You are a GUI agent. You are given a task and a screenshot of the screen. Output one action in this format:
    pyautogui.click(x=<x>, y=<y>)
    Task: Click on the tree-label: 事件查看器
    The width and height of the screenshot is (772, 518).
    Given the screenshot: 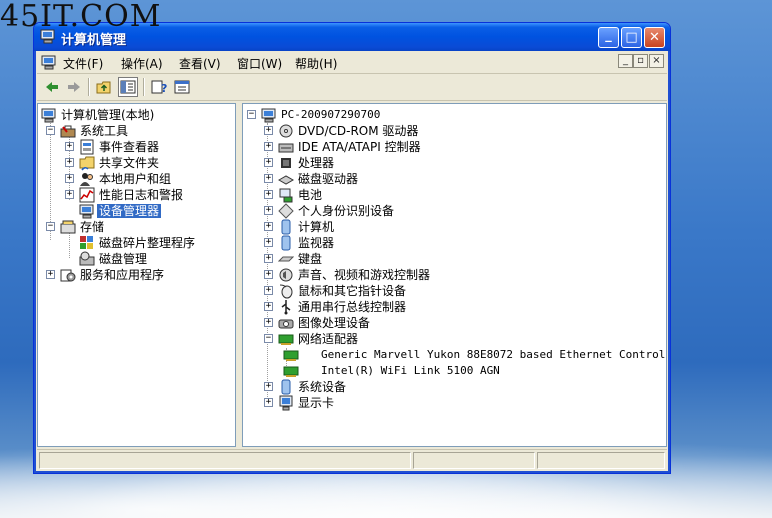 What is the action you would take?
    pyautogui.click(x=129, y=147)
    